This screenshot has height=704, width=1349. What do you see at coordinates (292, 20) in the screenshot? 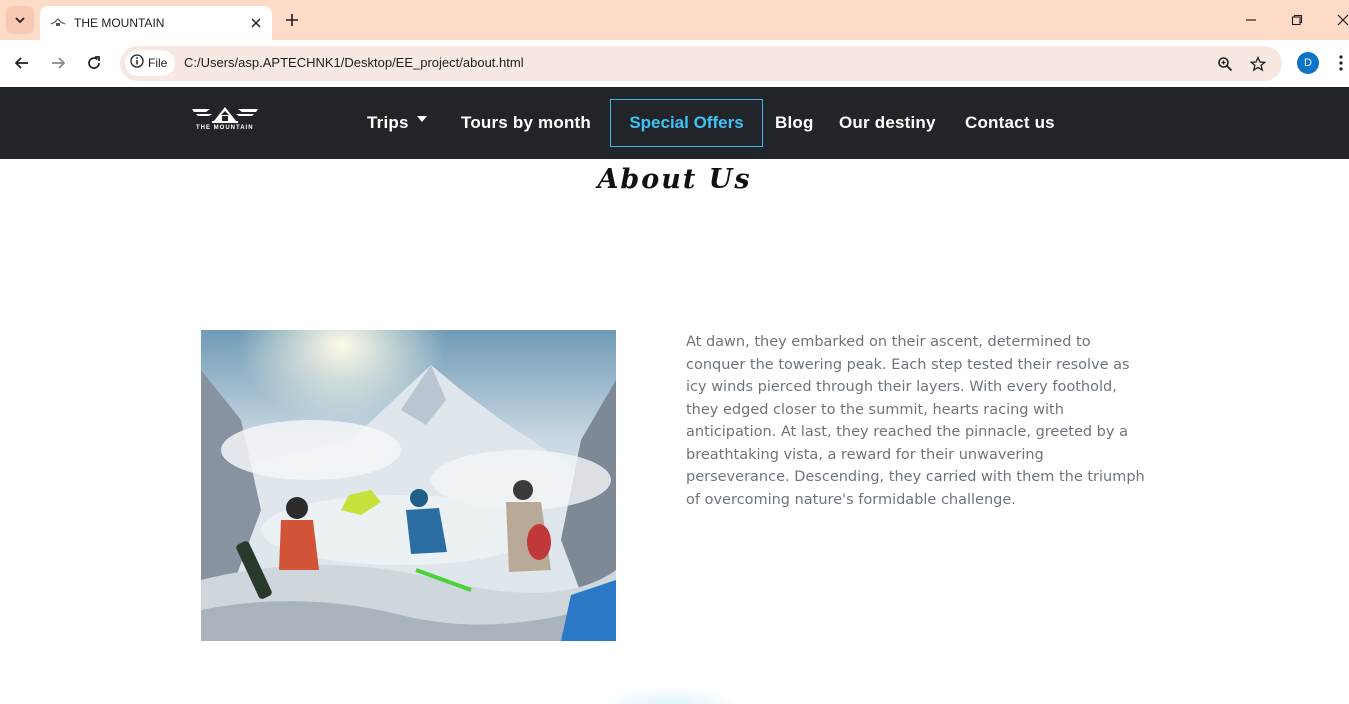
I see `plus-icon` at bounding box center [292, 20].